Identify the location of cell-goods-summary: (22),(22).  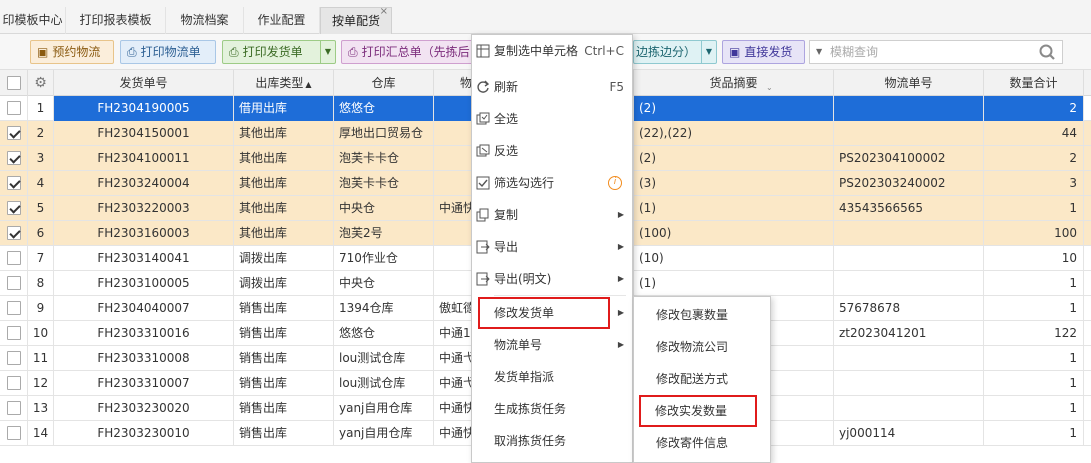
(734, 133).